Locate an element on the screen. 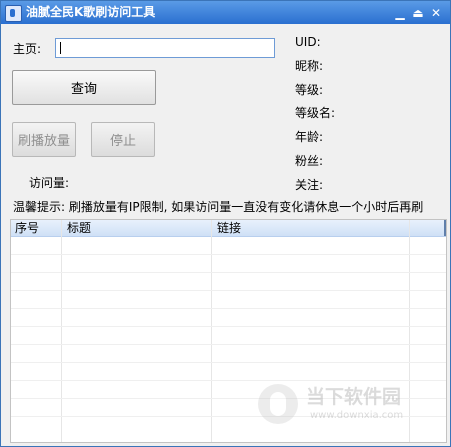 The height and width of the screenshot is (447, 451). query-button: 查询 is located at coordinates (84, 87).